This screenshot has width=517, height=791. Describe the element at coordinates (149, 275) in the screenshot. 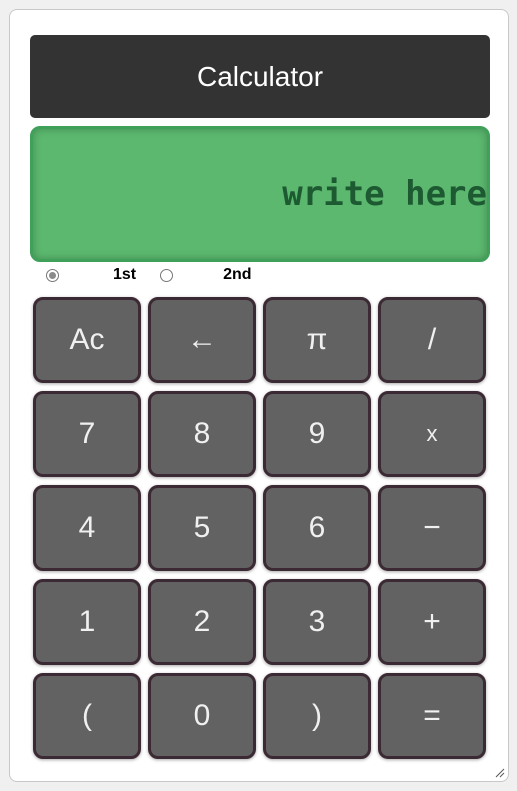

I see `mode-selector: 1st 2nd` at that location.